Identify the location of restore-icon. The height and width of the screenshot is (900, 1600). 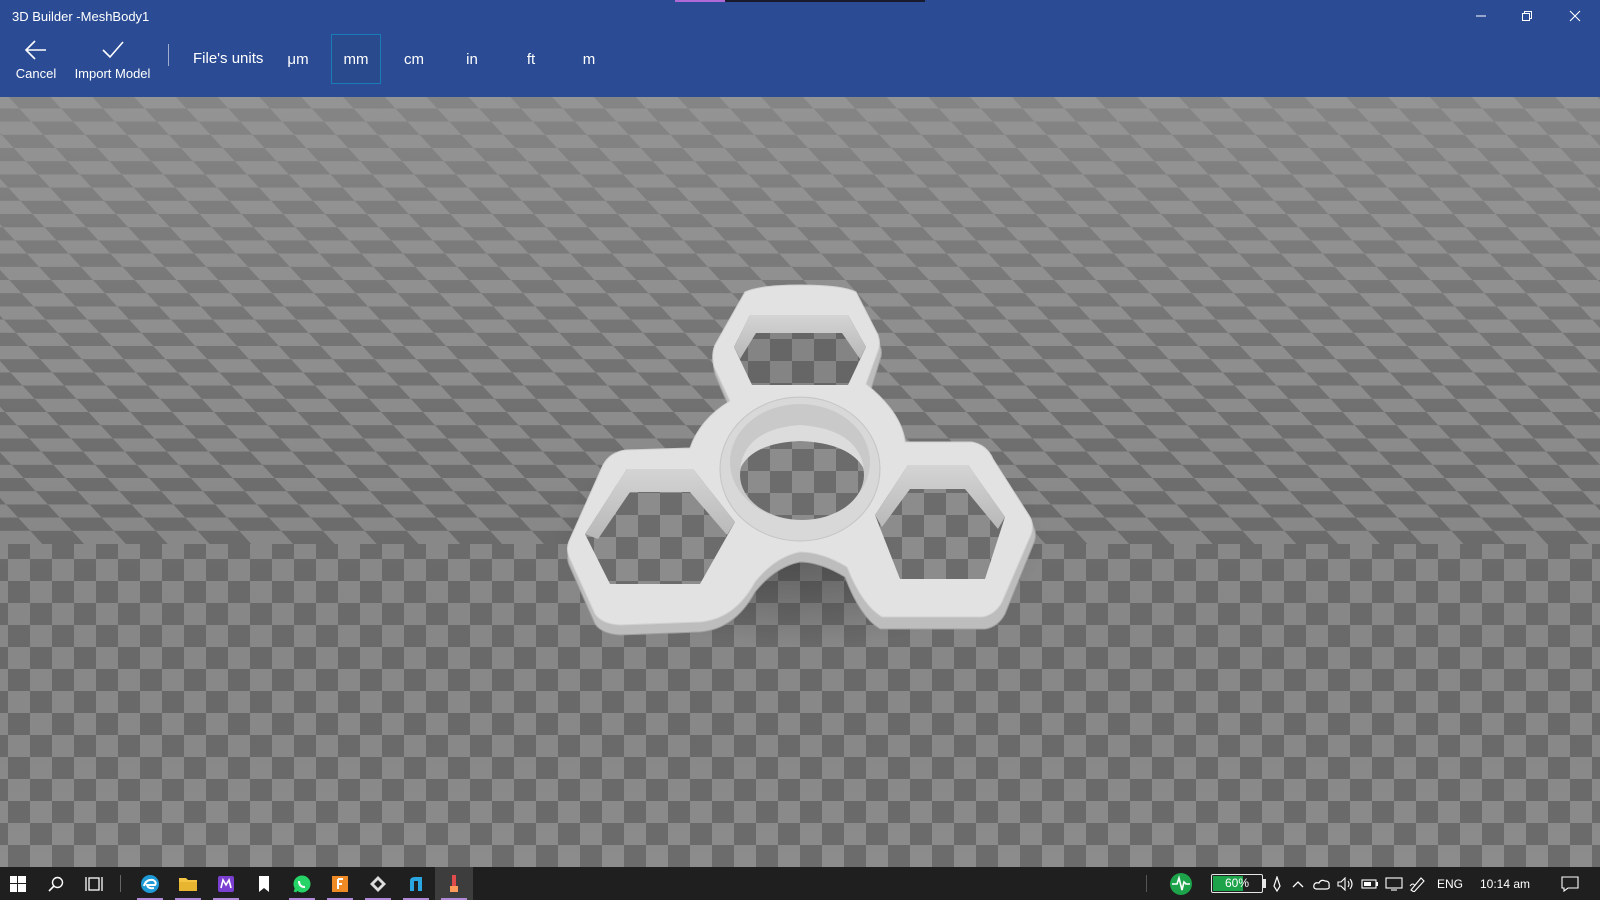
(1527, 16).